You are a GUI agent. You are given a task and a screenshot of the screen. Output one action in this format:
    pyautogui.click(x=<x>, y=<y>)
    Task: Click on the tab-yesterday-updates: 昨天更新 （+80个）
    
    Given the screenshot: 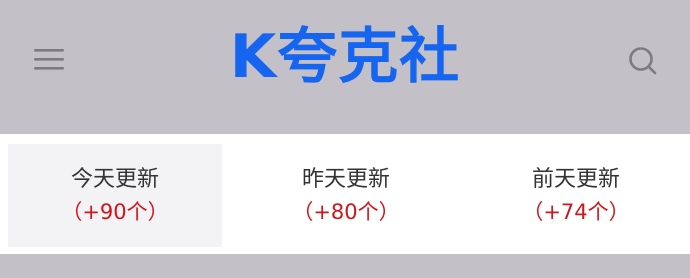 What is the action you would take?
    pyautogui.click(x=346, y=195)
    